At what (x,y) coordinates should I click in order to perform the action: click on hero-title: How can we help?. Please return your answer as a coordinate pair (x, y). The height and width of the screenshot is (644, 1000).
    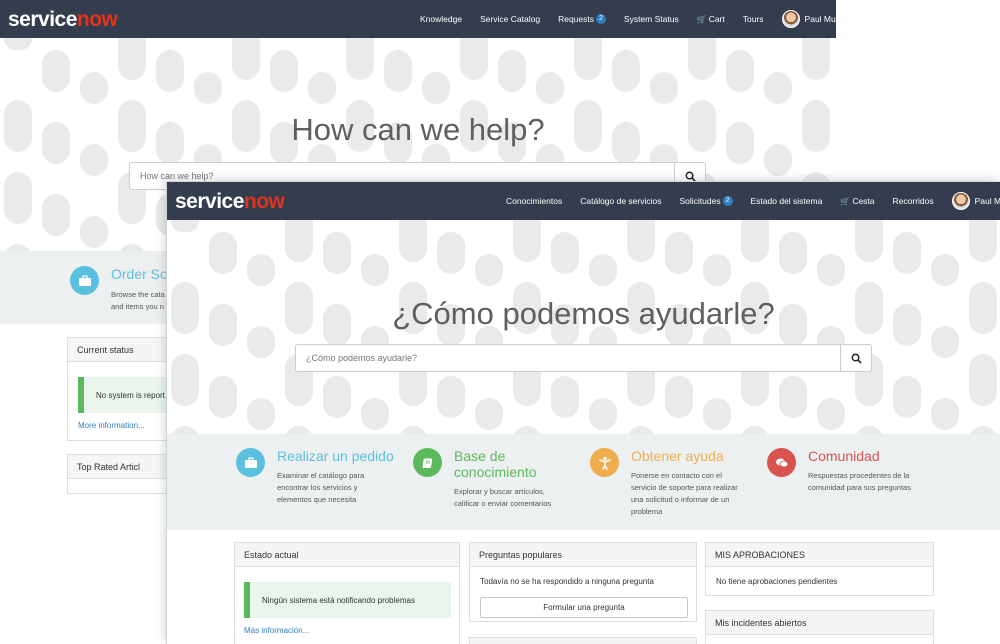
    Looking at the image, I should click on (418, 129).